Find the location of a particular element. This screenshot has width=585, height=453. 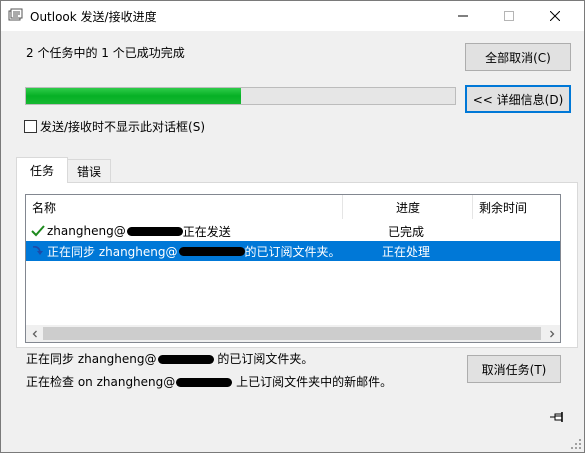

dont-show-dialog-option: 发送/接收时不显示此对话框(S) is located at coordinates (114, 126).